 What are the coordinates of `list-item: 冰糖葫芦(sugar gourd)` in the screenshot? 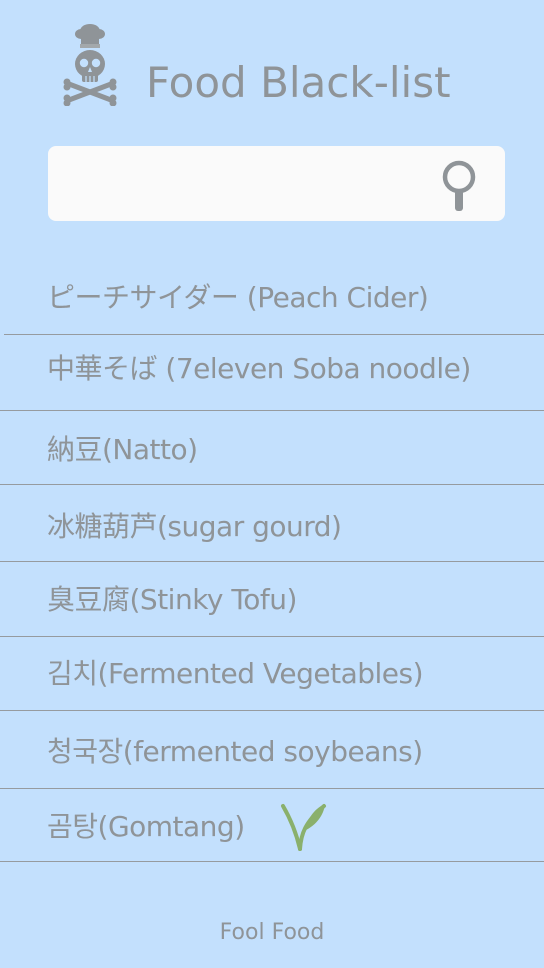 It's located at (272, 523).